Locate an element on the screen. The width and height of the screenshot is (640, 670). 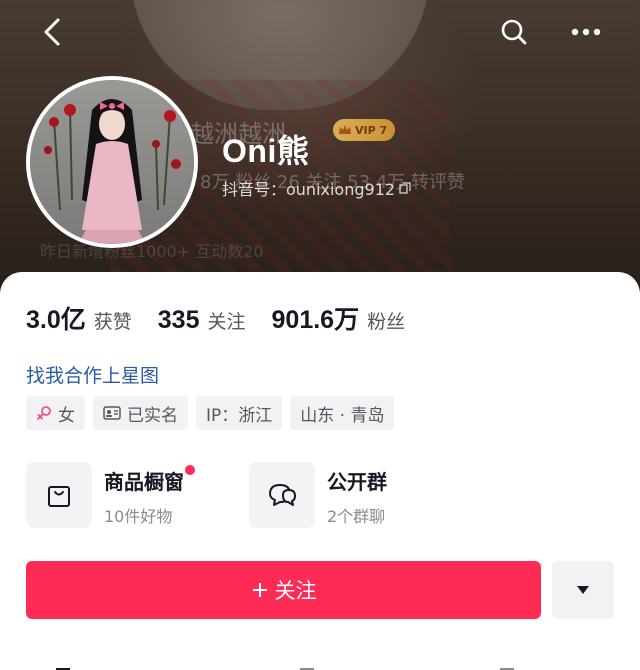
group-icon-box is located at coordinates (282, 495).